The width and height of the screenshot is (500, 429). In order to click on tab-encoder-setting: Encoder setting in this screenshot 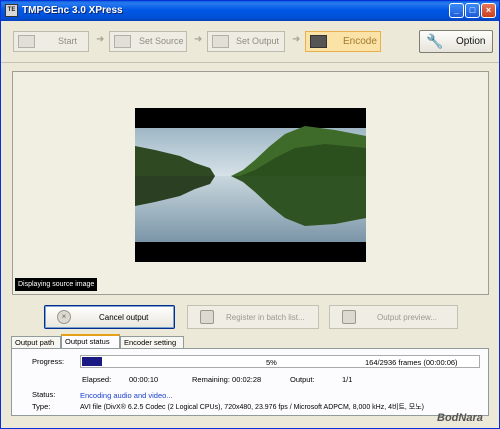, I will do `click(152, 342)`.